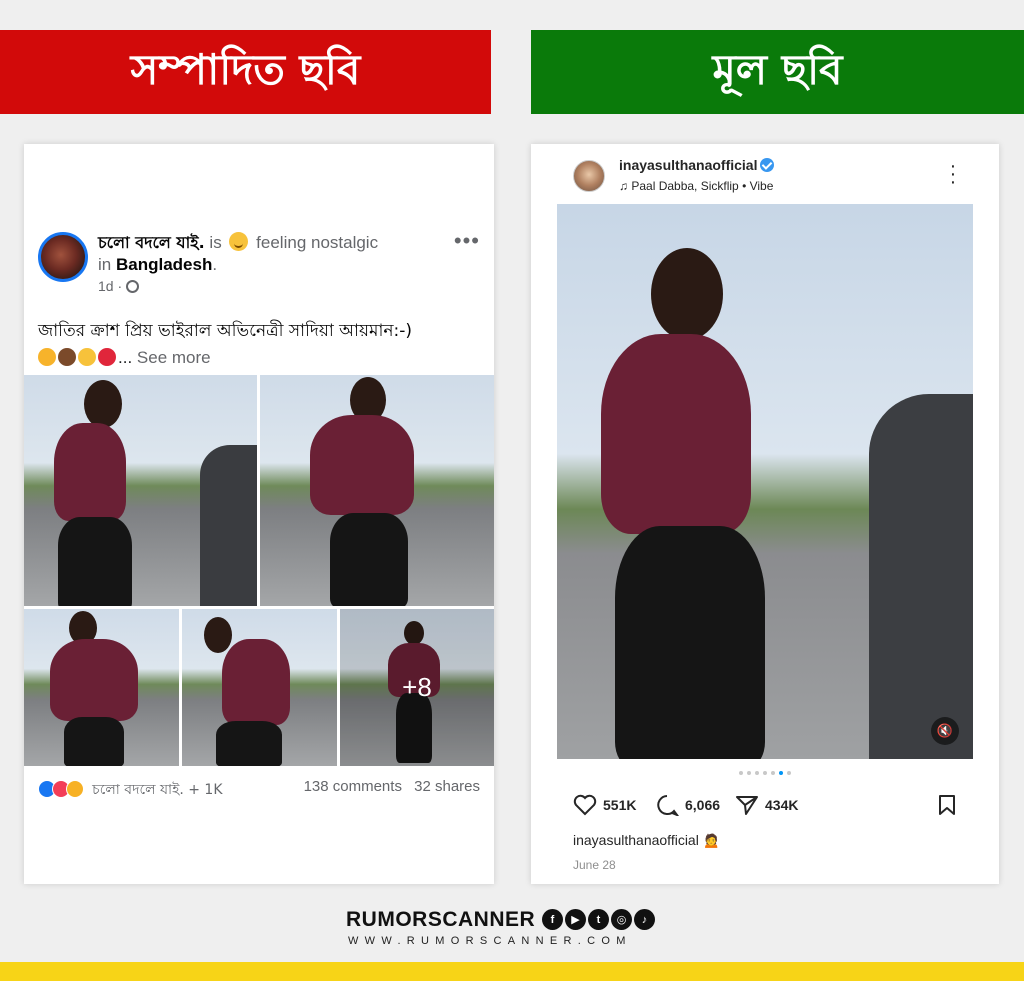 The height and width of the screenshot is (981, 1024). What do you see at coordinates (67, 357) in the screenshot?
I see `brown-heart-emoji-icon` at bounding box center [67, 357].